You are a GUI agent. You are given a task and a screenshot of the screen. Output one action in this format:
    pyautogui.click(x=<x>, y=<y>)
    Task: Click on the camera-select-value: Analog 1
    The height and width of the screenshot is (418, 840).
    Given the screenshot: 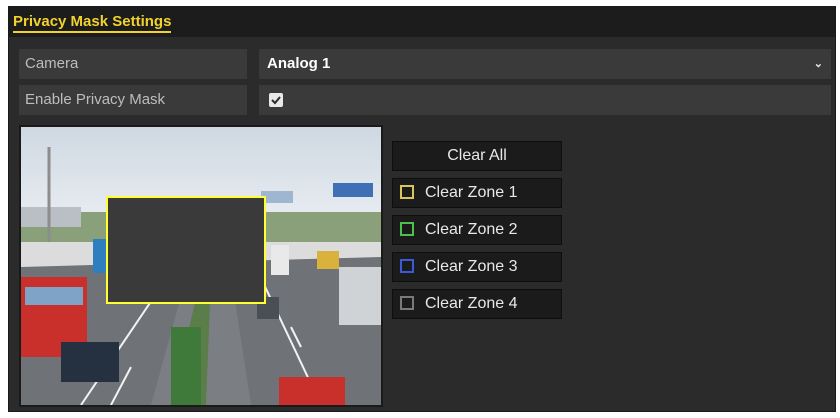 What is the action you would take?
    pyautogui.click(x=299, y=63)
    